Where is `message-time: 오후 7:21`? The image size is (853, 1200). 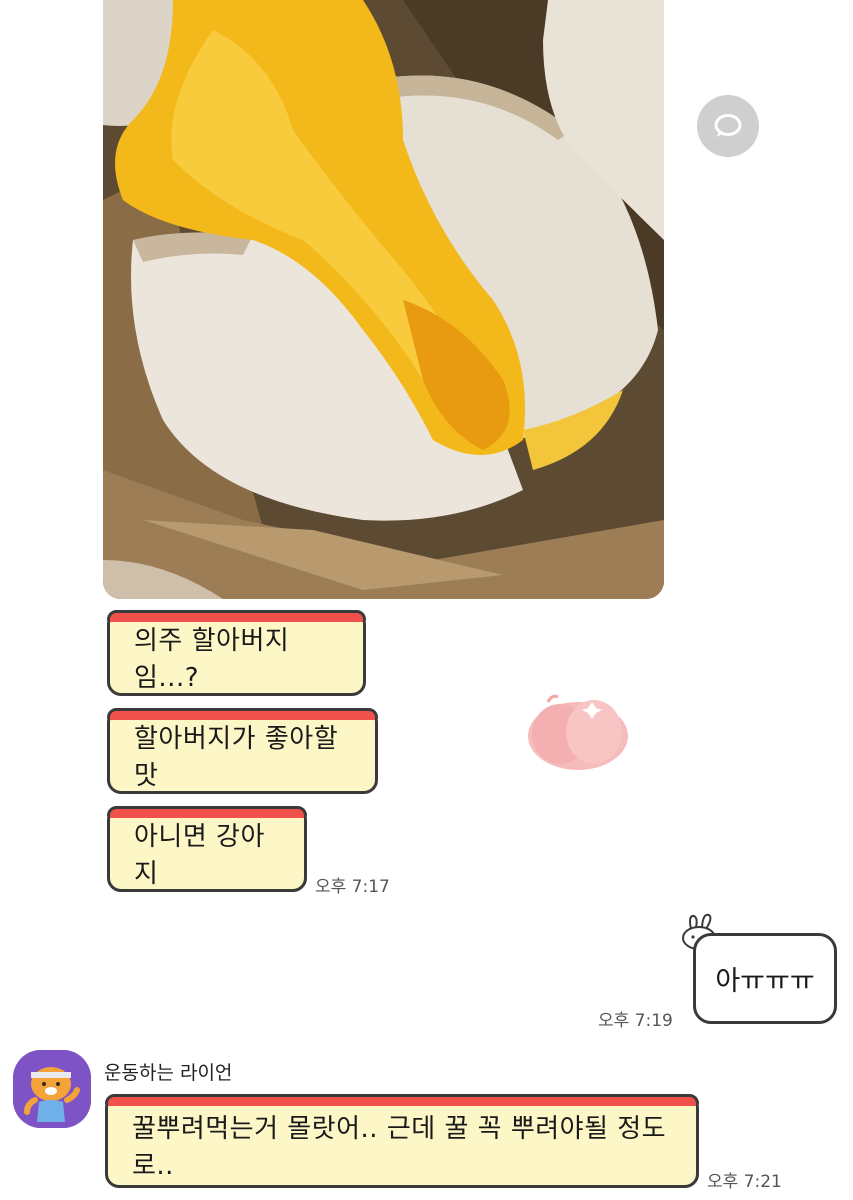
message-time: 오후 7:21 is located at coordinates (744, 1182).